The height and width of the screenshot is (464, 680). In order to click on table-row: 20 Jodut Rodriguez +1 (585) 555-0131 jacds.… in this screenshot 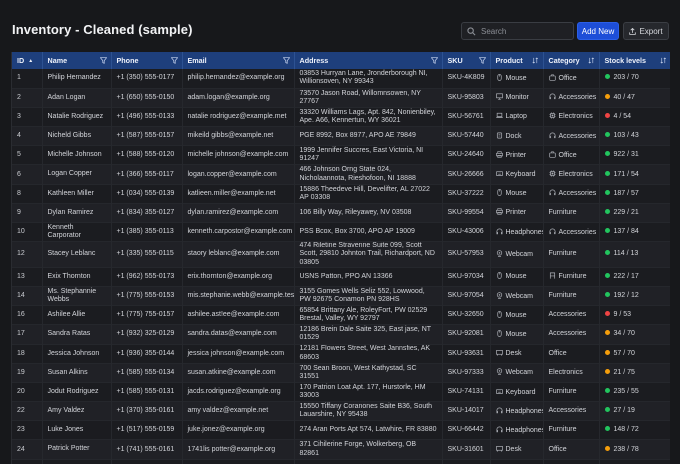, I will do `click(341, 392)`.